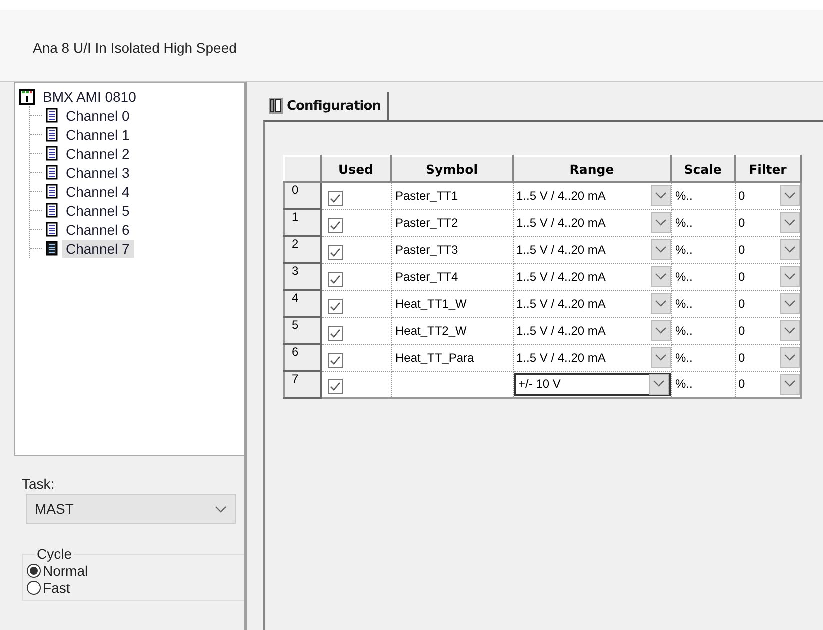 The width and height of the screenshot is (823, 630). Describe the element at coordinates (302, 357) in the screenshot. I see `row-number: 6` at that location.